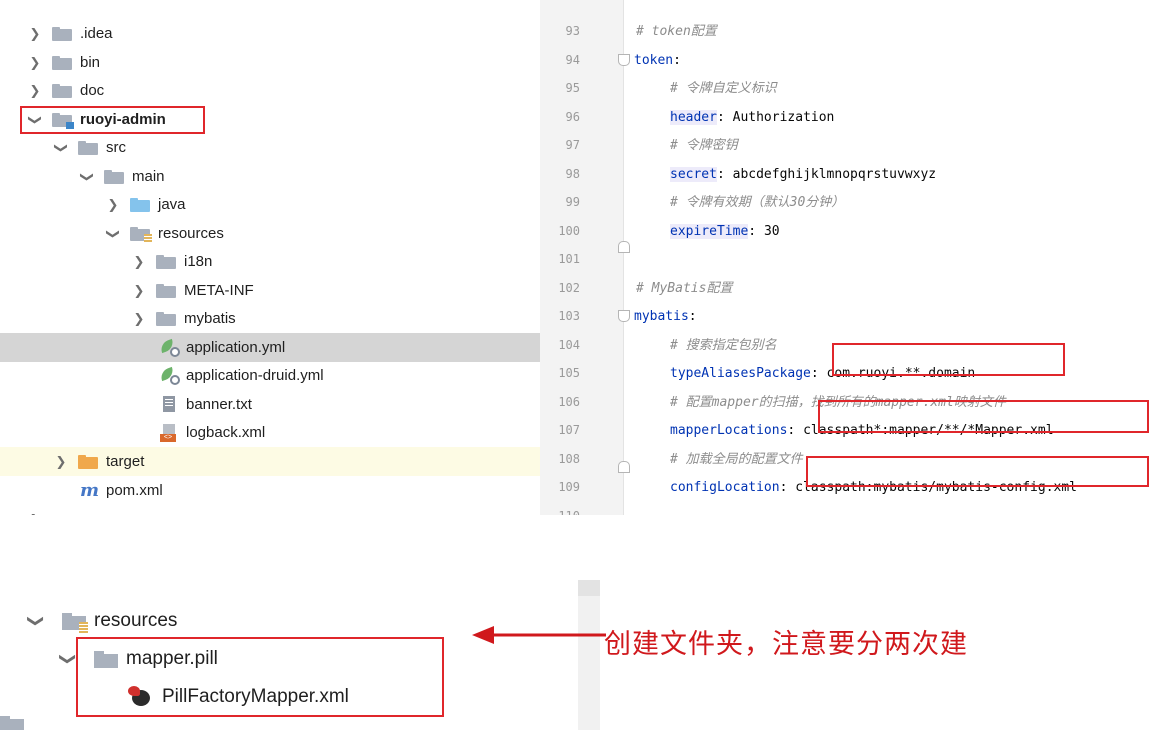 The height and width of the screenshot is (730, 1149). I want to click on tree-item-i18n: ❯ i18n, so click(270, 261).